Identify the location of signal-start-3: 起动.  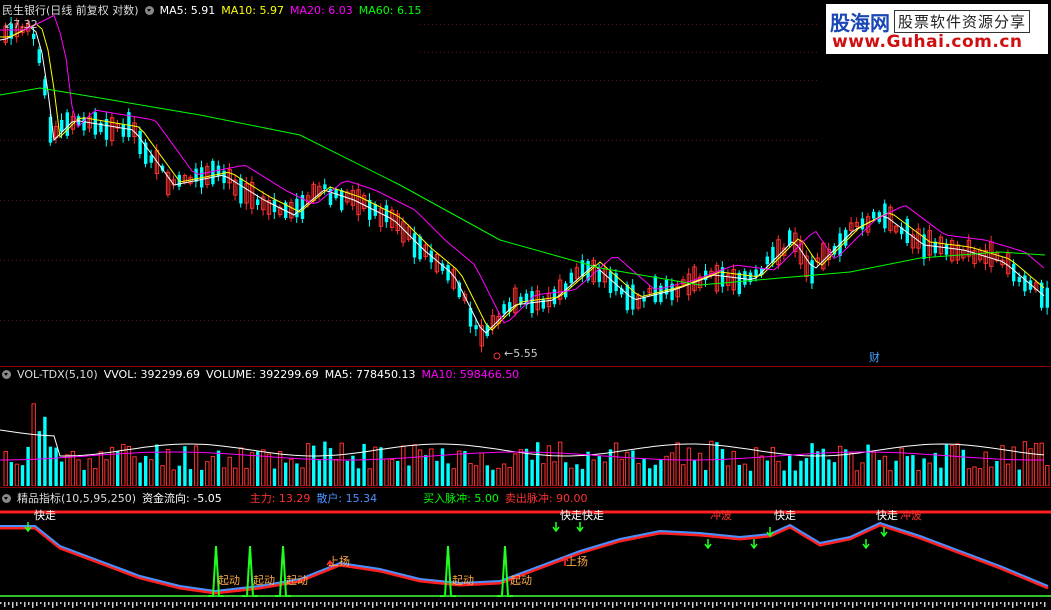
(297, 580).